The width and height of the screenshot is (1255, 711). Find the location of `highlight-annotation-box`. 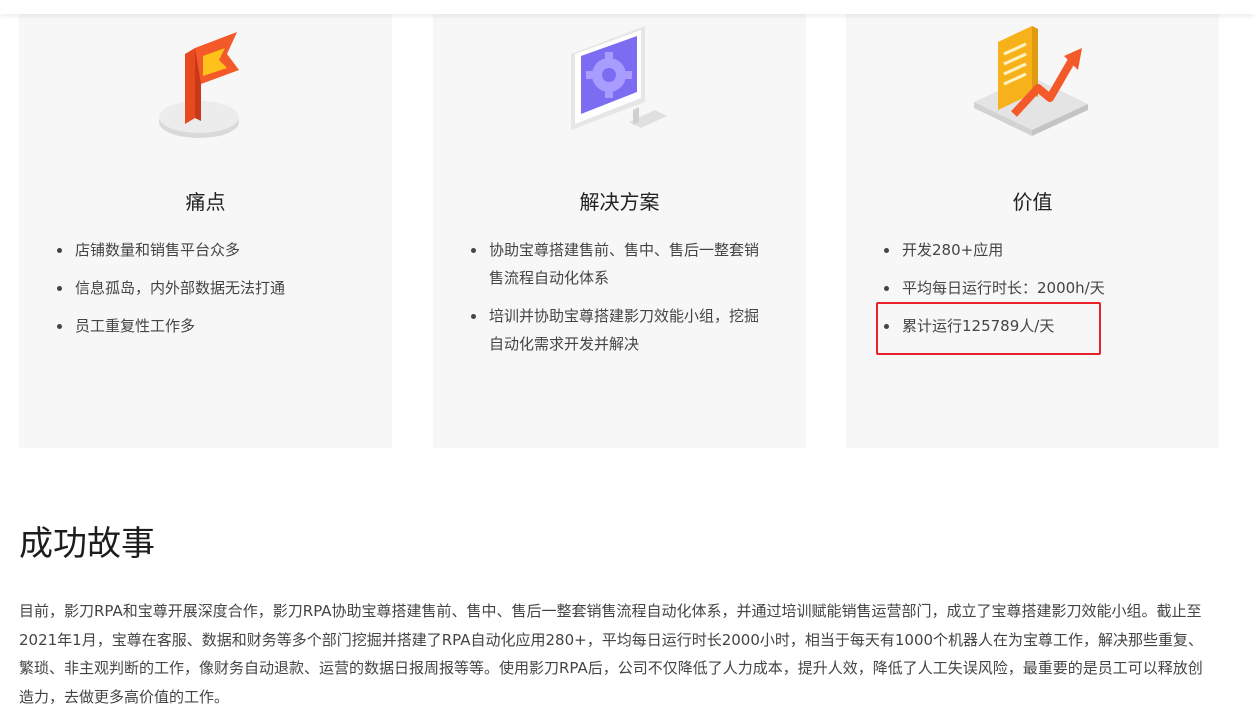

highlight-annotation-box is located at coordinates (988, 328).